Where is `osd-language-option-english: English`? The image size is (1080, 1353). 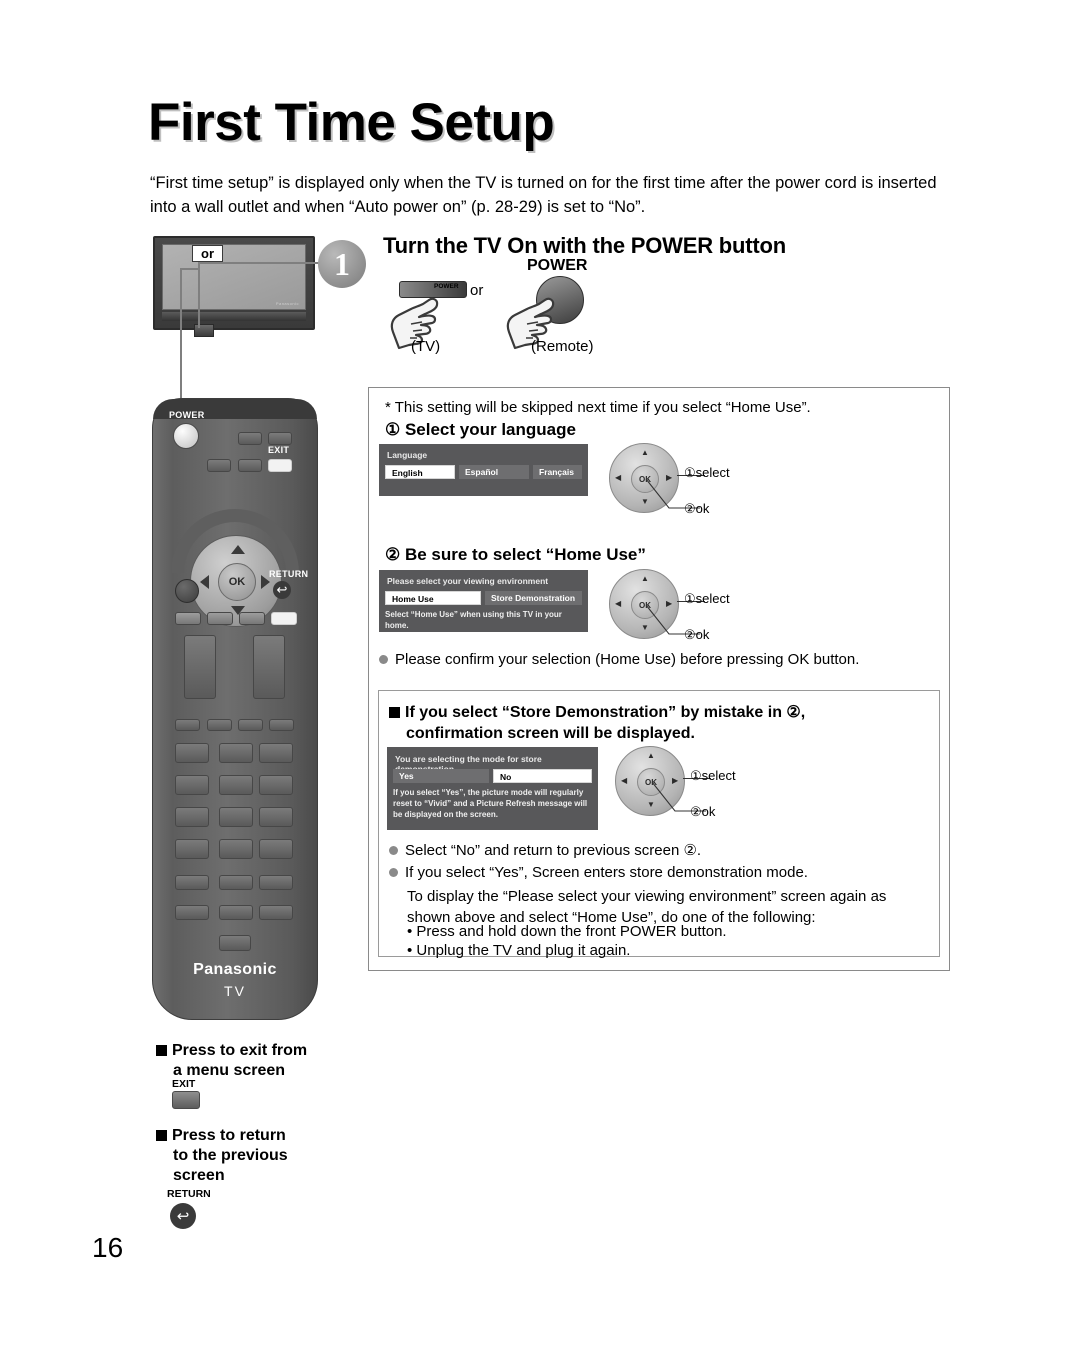
osd-language-option-english: English is located at coordinates (420, 472).